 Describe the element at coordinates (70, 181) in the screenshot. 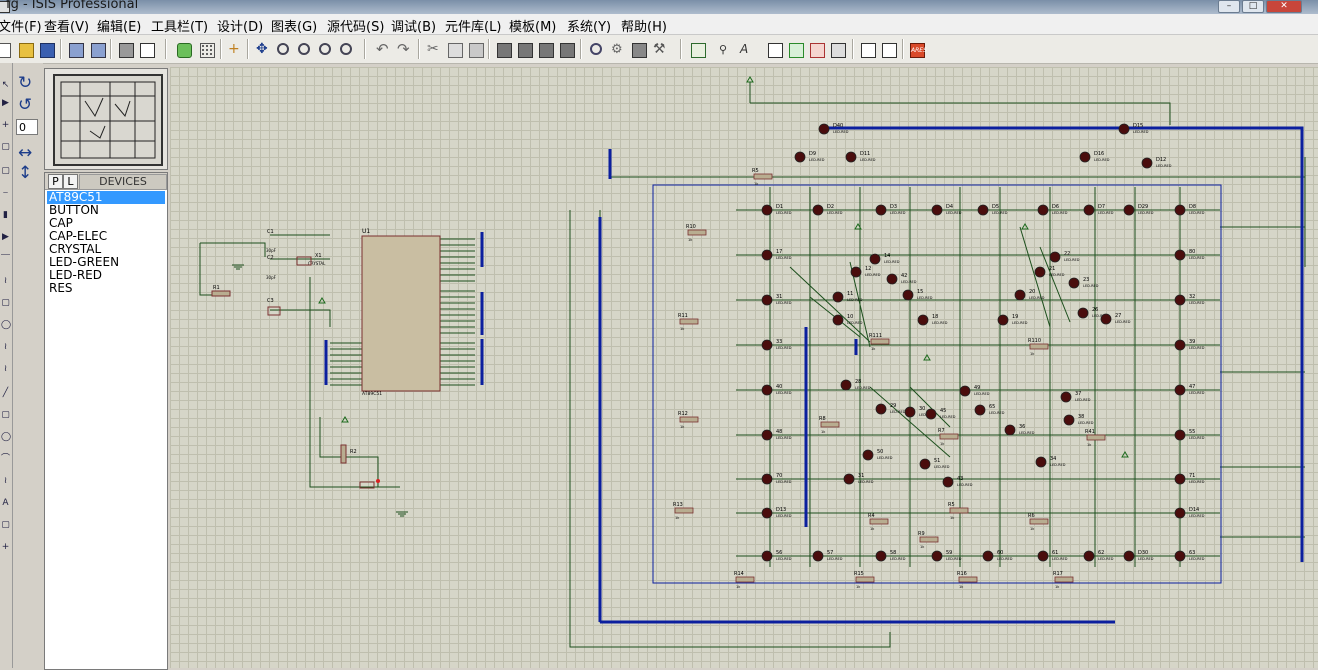

I see `library-manager-button: L` at that location.